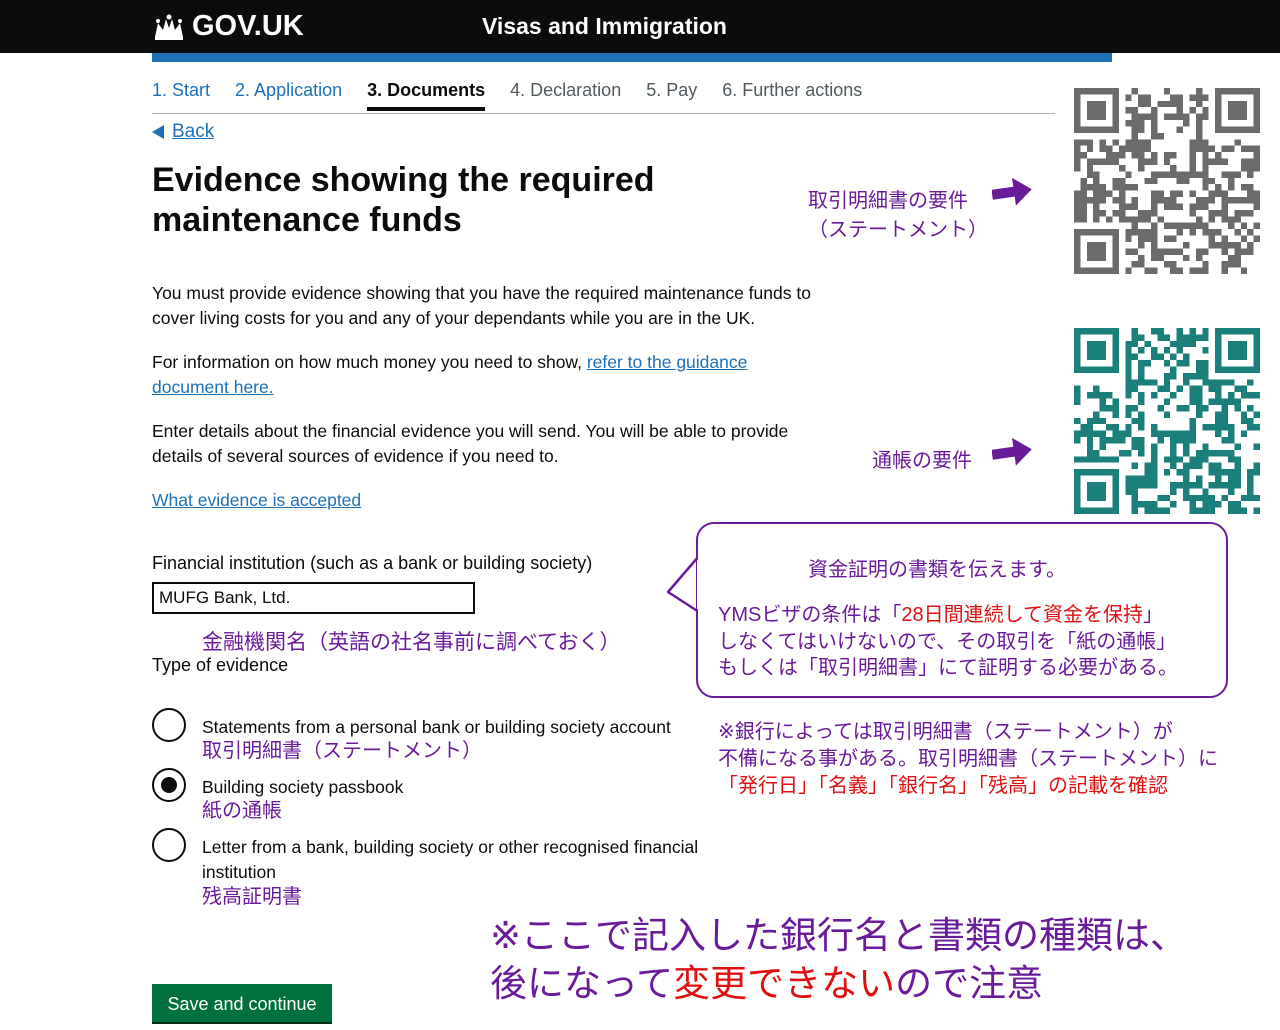  What do you see at coordinates (922, 461) in the screenshot?
I see `passbook-requirements-label: 通帳の要件` at bounding box center [922, 461].